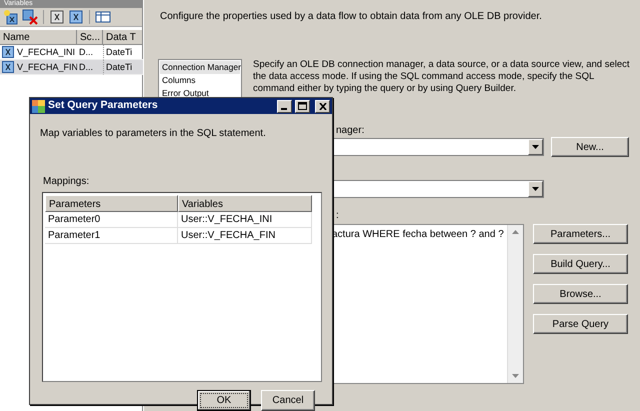 The width and height of the screenshot is (640, 411). What do you see at coordinates (442, 77) in the screenshot?
I see `help-text: Specify an OLE DB connection manager, a data source, or a data source view, and select the data access mode. If using the SQL command access mode, specify the SQL command either by typing the query or by using Query Builder.` at bounding box center [442, 77].